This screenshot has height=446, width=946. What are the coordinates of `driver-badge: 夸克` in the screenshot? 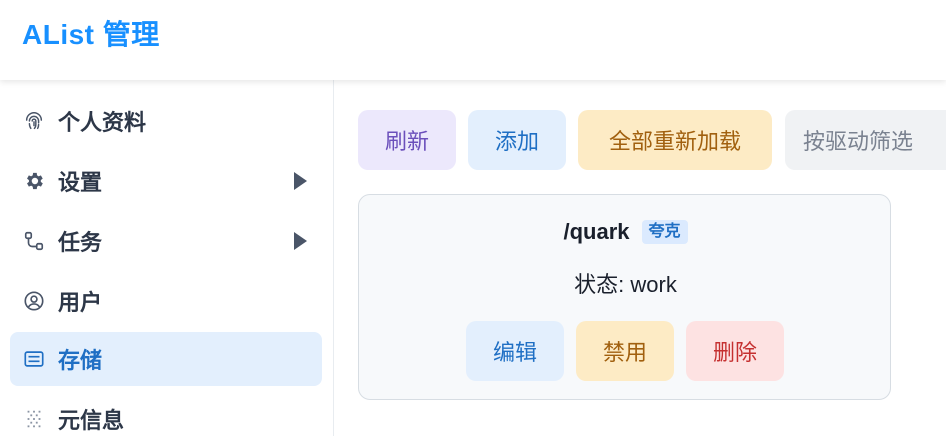 It's located at (664, 232).